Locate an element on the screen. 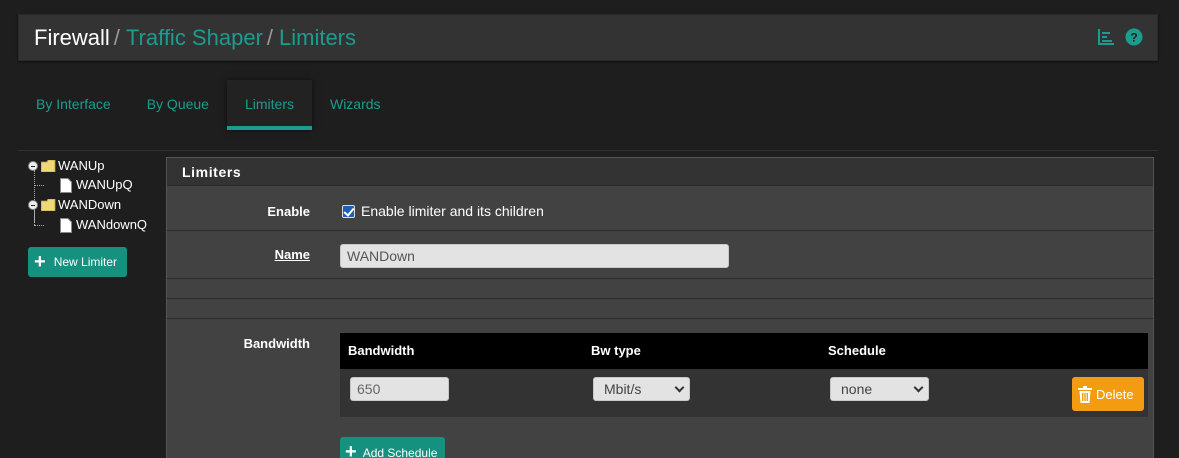 This screenshot has height=458, width=1179. bandwidth-table-header: Bandwidth Bw type Schedule is located at coordinates (744, 351).